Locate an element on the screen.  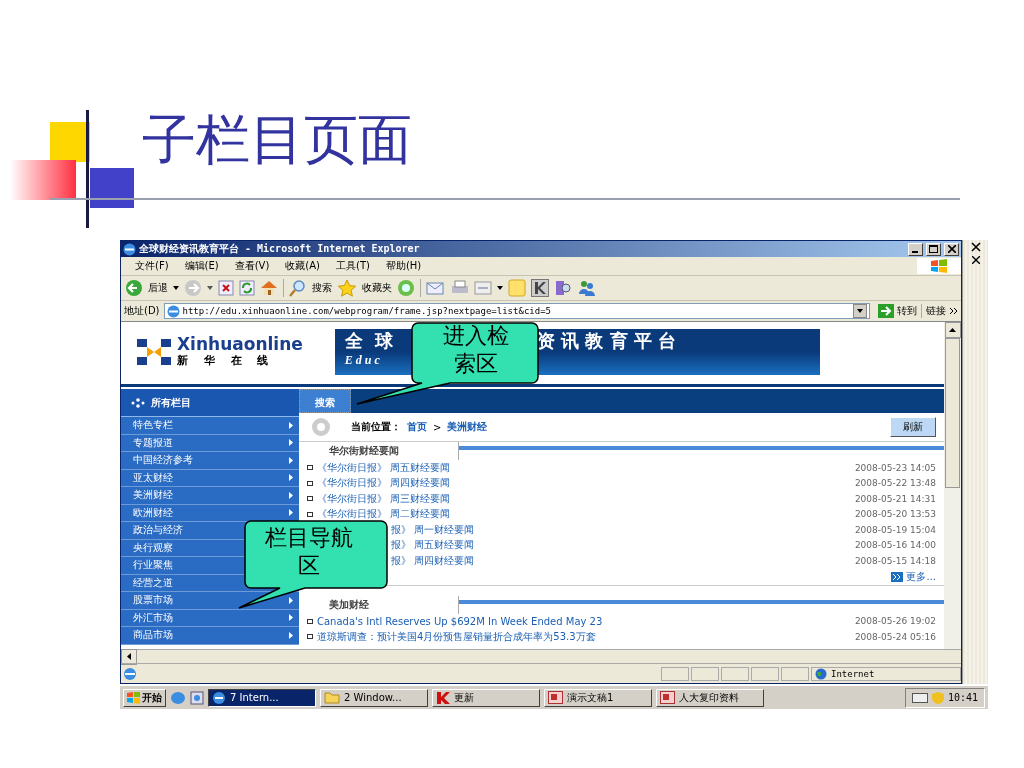
star-icon is located at coordinates (347, 288).